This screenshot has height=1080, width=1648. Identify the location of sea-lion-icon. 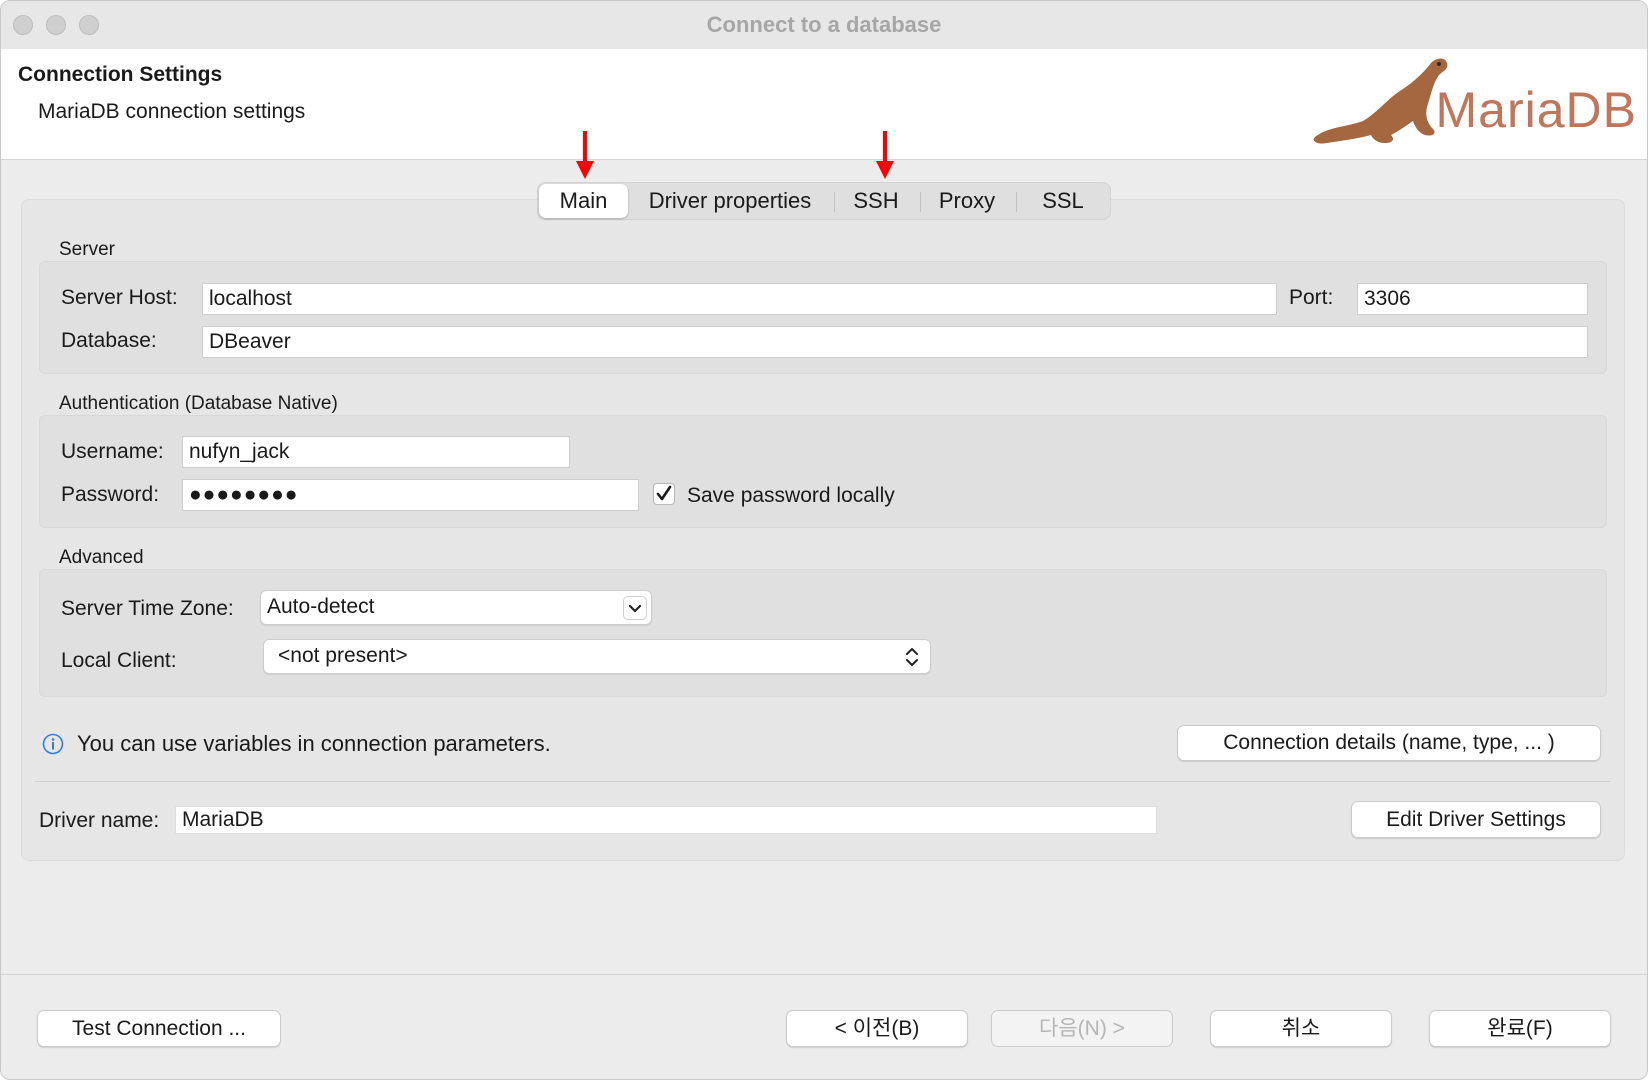
(1380, 101).